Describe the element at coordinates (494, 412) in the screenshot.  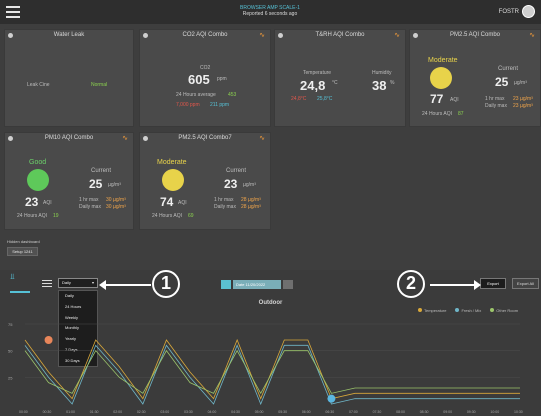
I see `x-tick-label: 10:00` at that location.